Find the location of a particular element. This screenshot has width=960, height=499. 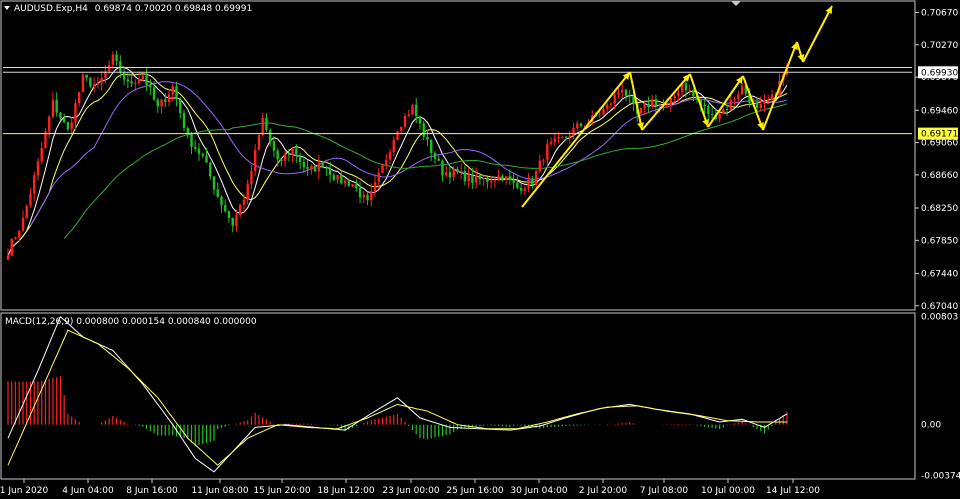

macd-tick-label: 0.00803 is located at coordinates (939, 317).